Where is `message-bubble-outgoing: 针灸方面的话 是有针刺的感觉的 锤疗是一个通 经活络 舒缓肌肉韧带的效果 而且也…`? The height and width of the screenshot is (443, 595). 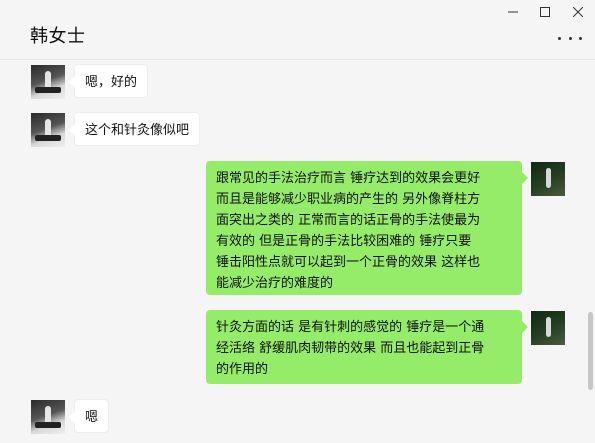 message-bubble-outgoing: 针灸方面的话 是有针刺的感觉的 锤疗是一个通 经活络 舒缓肌肉韧带的效果 而且也… is located at coordinates (367, 347).